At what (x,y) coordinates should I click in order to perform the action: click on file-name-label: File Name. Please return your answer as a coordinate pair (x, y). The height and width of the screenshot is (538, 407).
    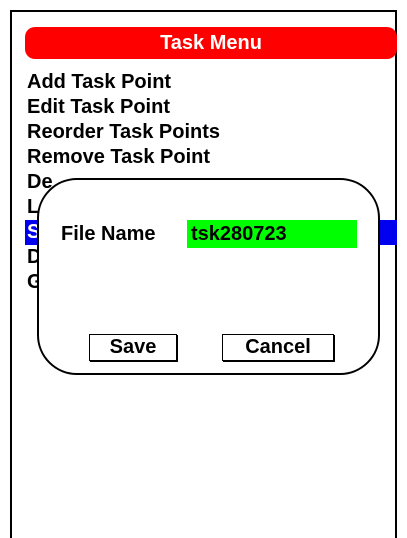
    Looking at the image, I should click on (108, 234).